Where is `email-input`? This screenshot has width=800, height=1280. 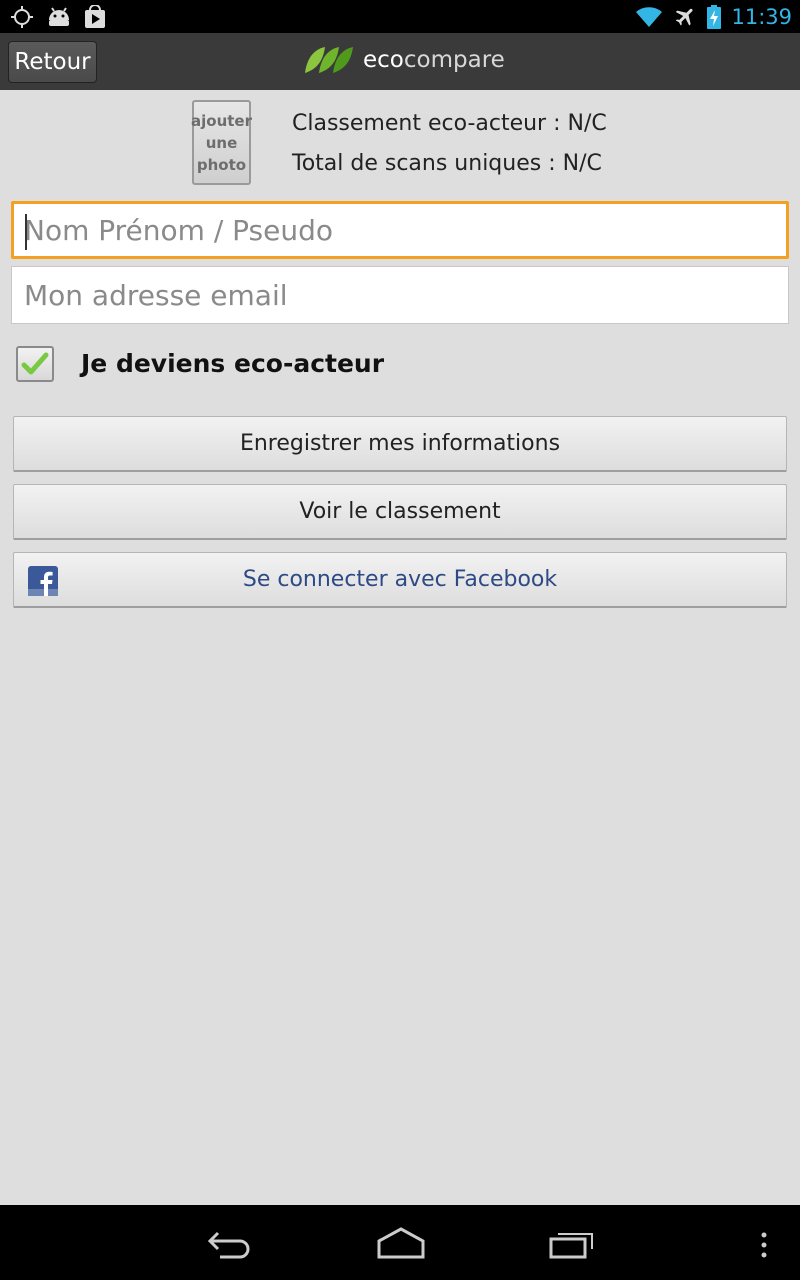
email-input is located at coordinates (400, 295).